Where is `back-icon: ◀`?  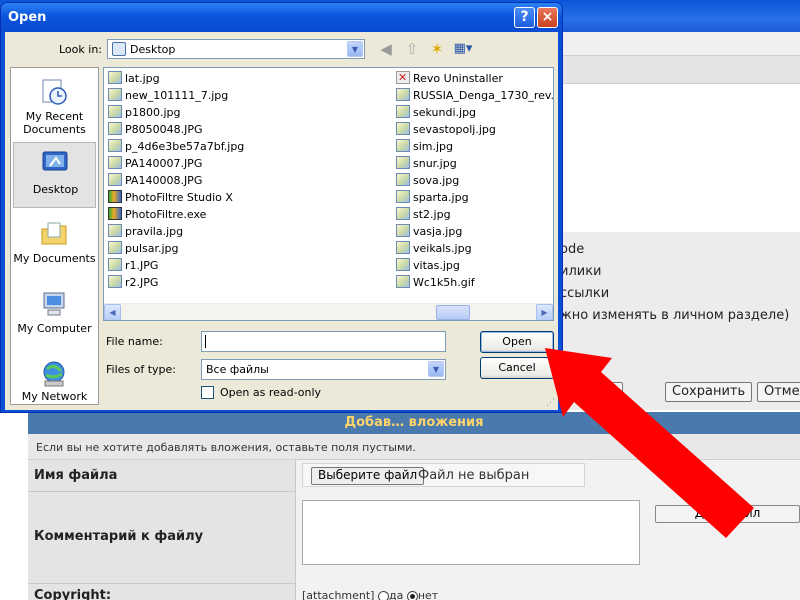
back-icon: ◀ is located at coordinates (386, 49).